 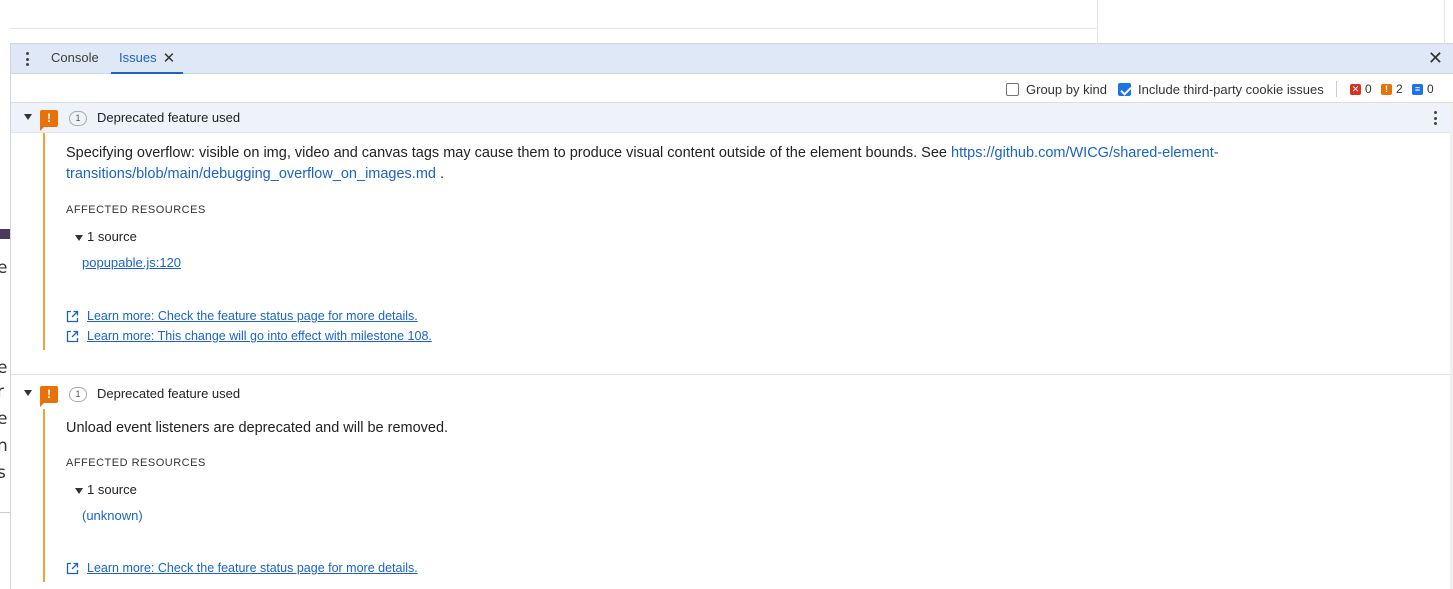 What do you see at coordinates (5, 234) in the screenshot?
I see `background-bar` at bounding box center [5, 234].